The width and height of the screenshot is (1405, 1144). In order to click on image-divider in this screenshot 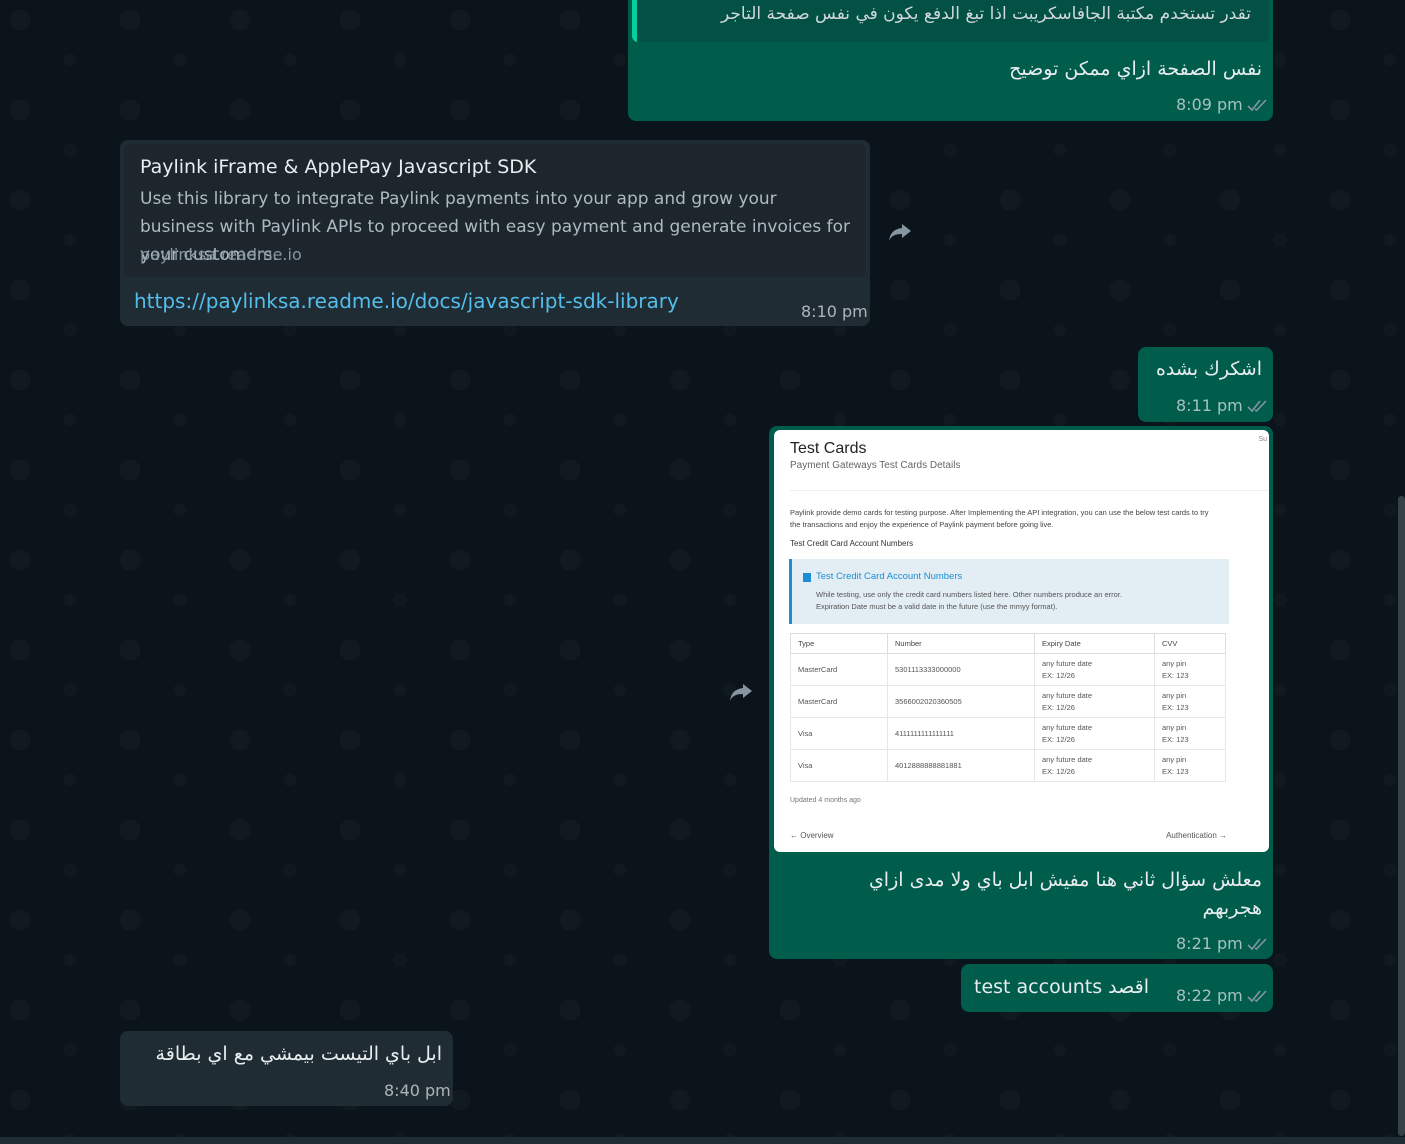, I will do `click(1029, 490)`.